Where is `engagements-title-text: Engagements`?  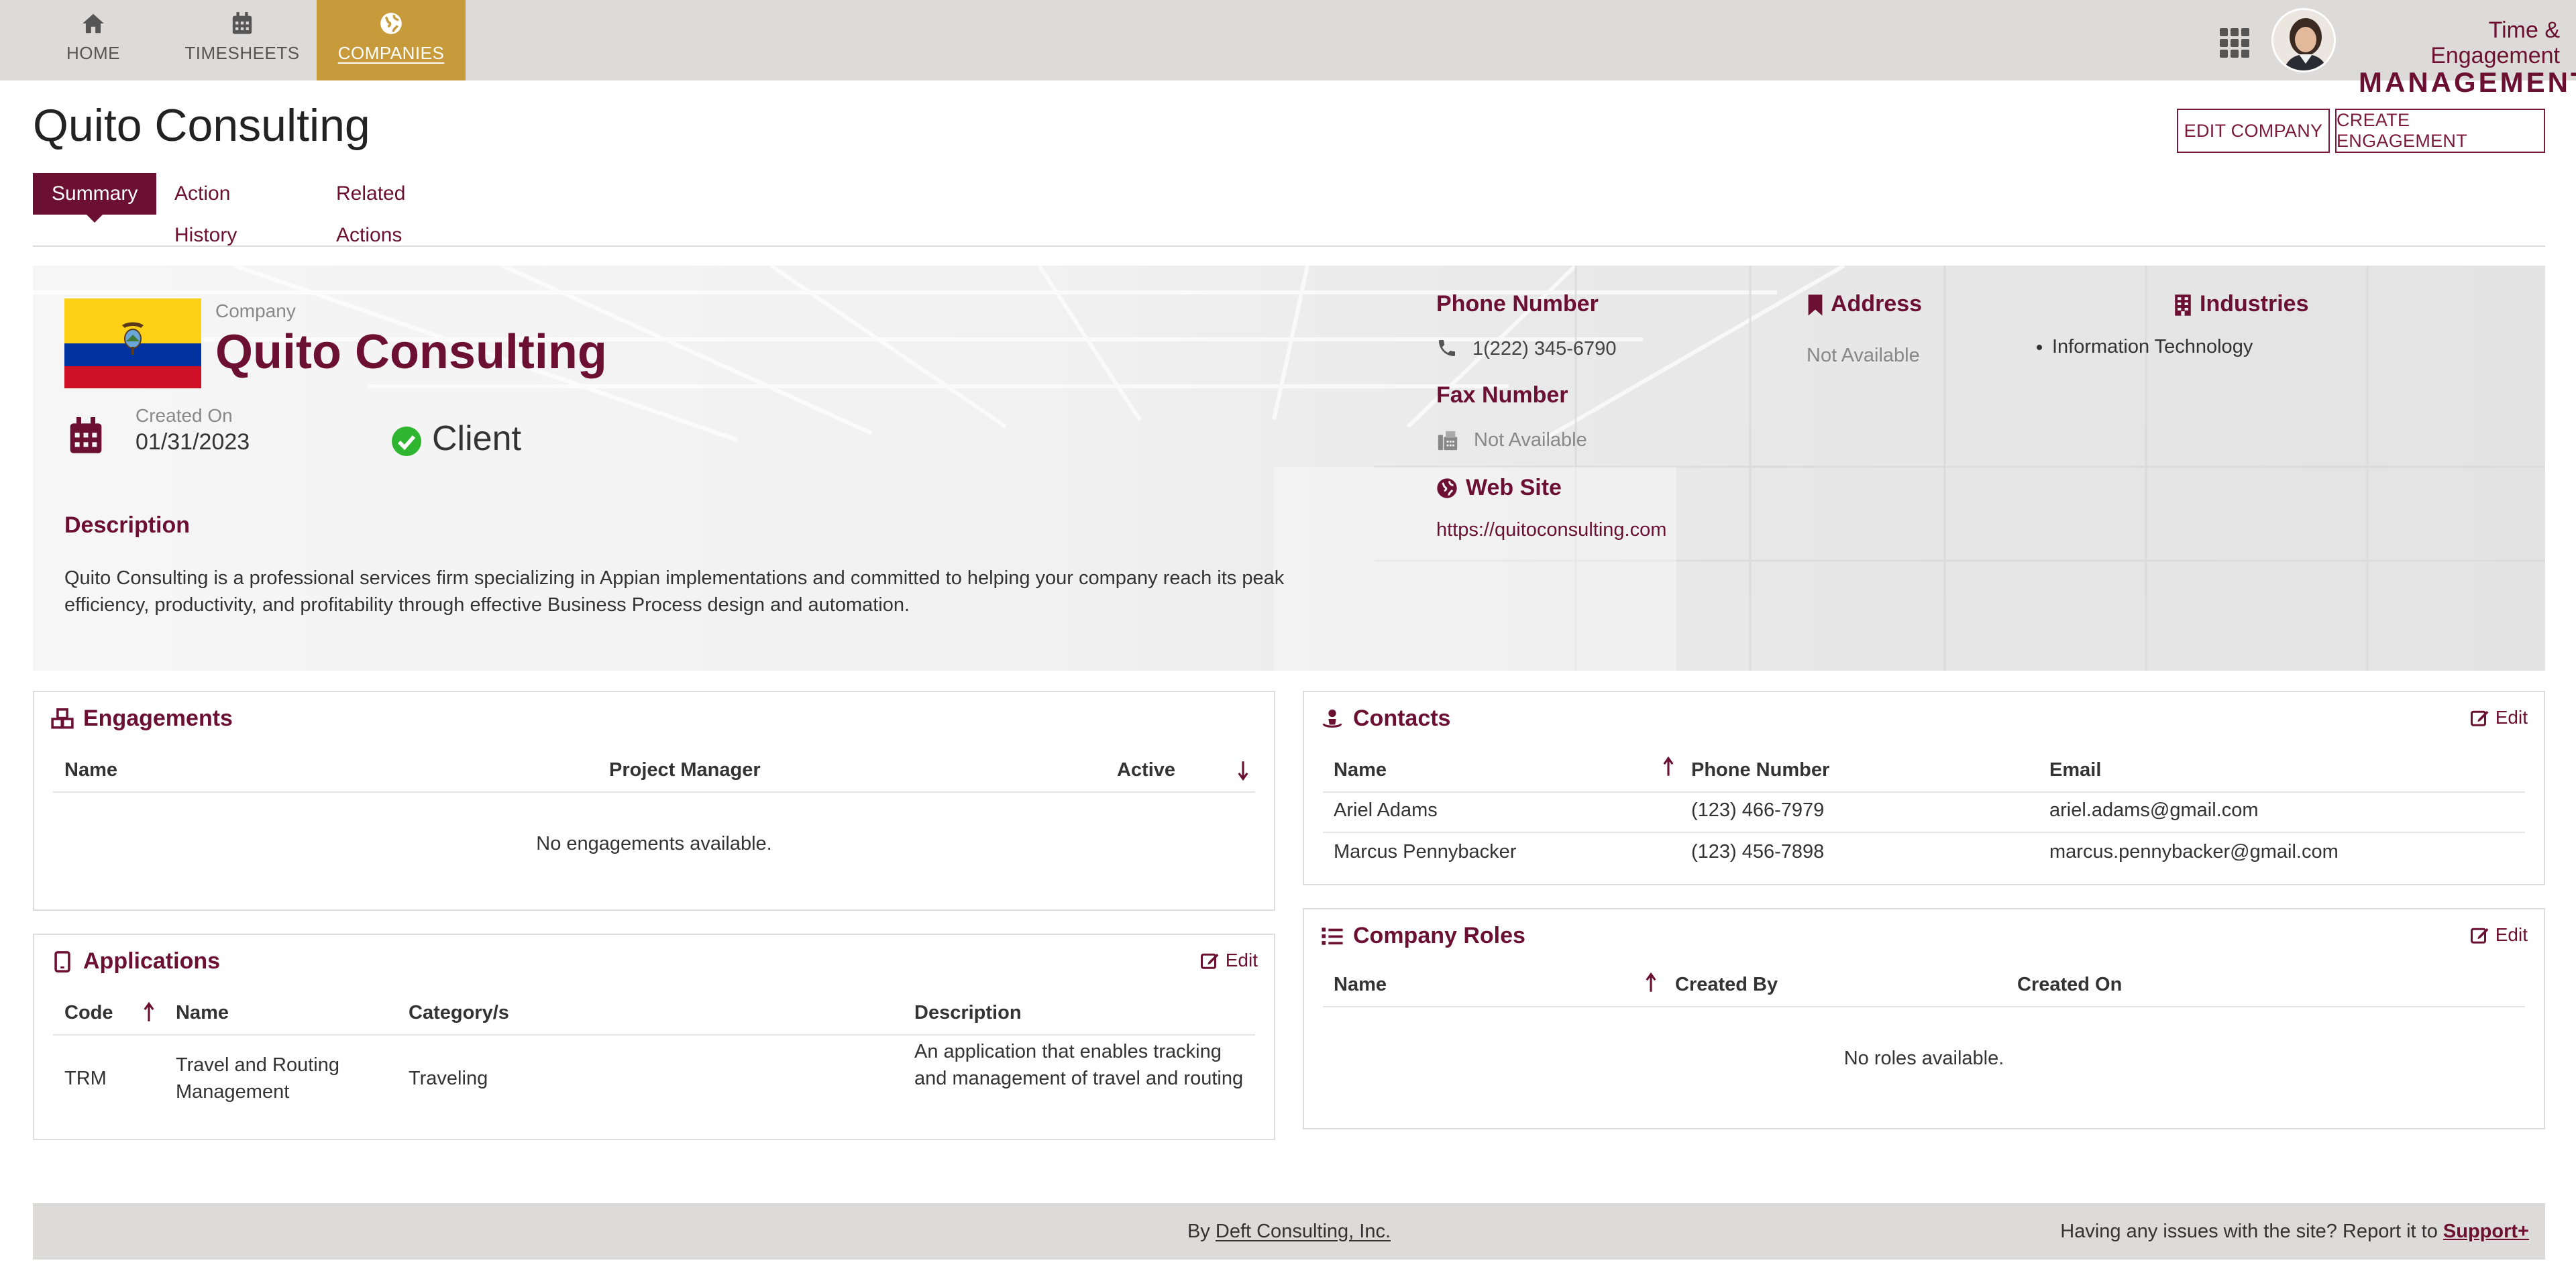
engagements-title-text: Engagements is located at coordinates (158, 718).